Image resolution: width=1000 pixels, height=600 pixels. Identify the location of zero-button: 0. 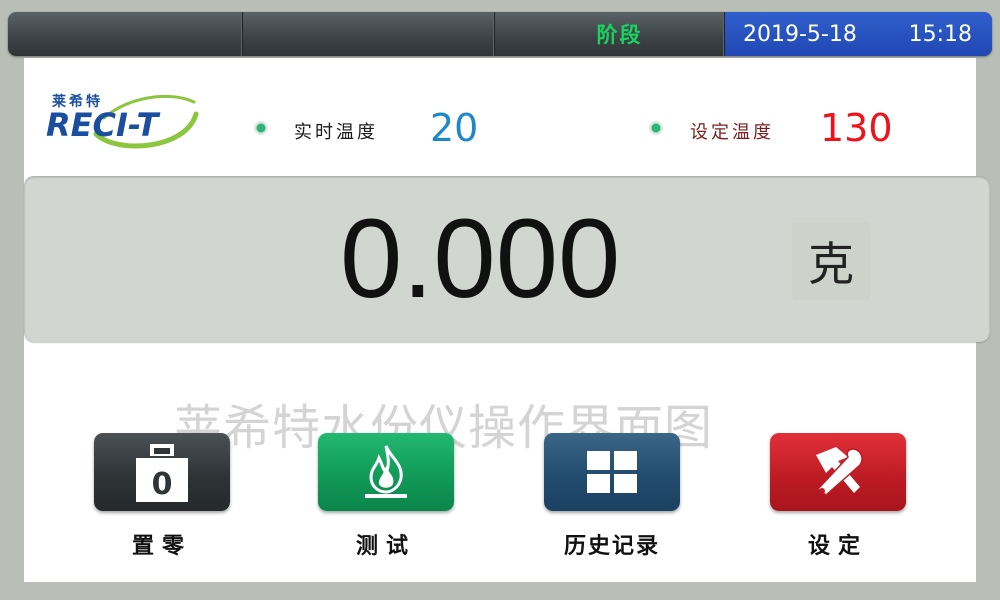
(162, 472).